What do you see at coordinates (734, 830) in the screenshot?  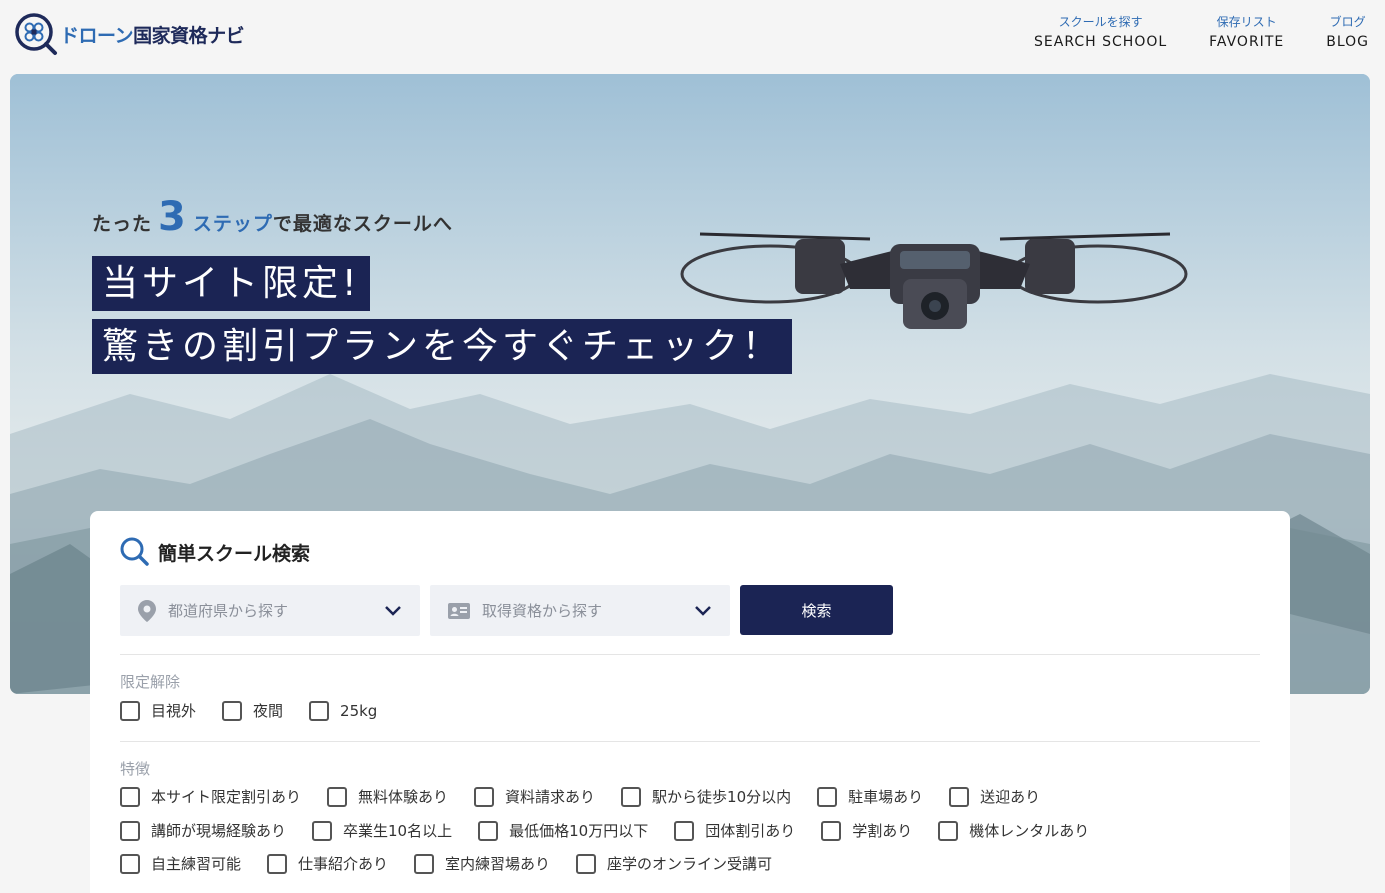 I see `checkbox-group-discount: 団体割引あり` at bounding box center [734, 830].